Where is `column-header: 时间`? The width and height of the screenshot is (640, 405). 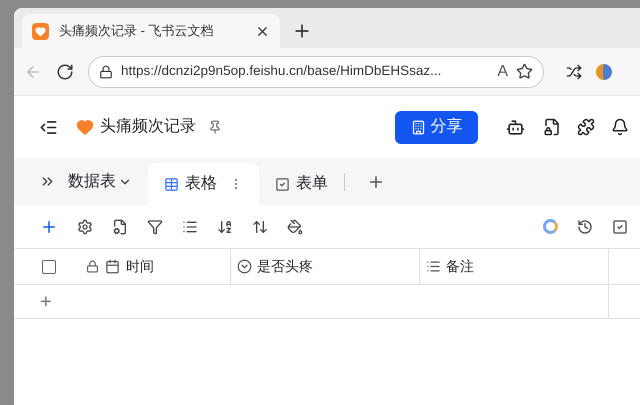
column-header: 时间 is located at coordinates (140, 266).